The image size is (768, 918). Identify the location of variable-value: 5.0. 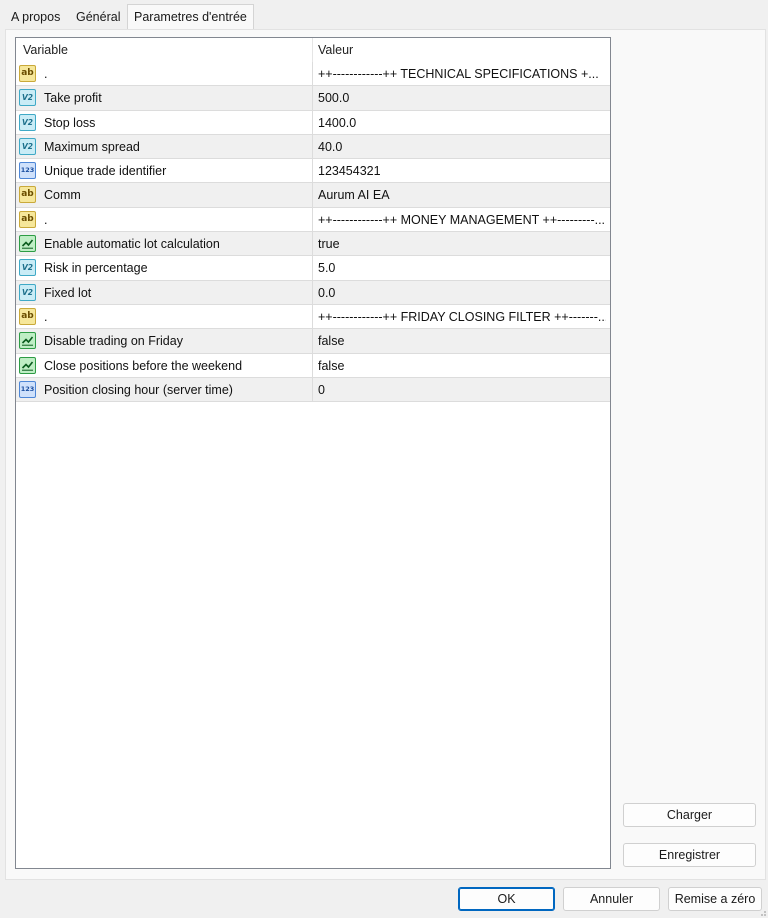
(462, 267).